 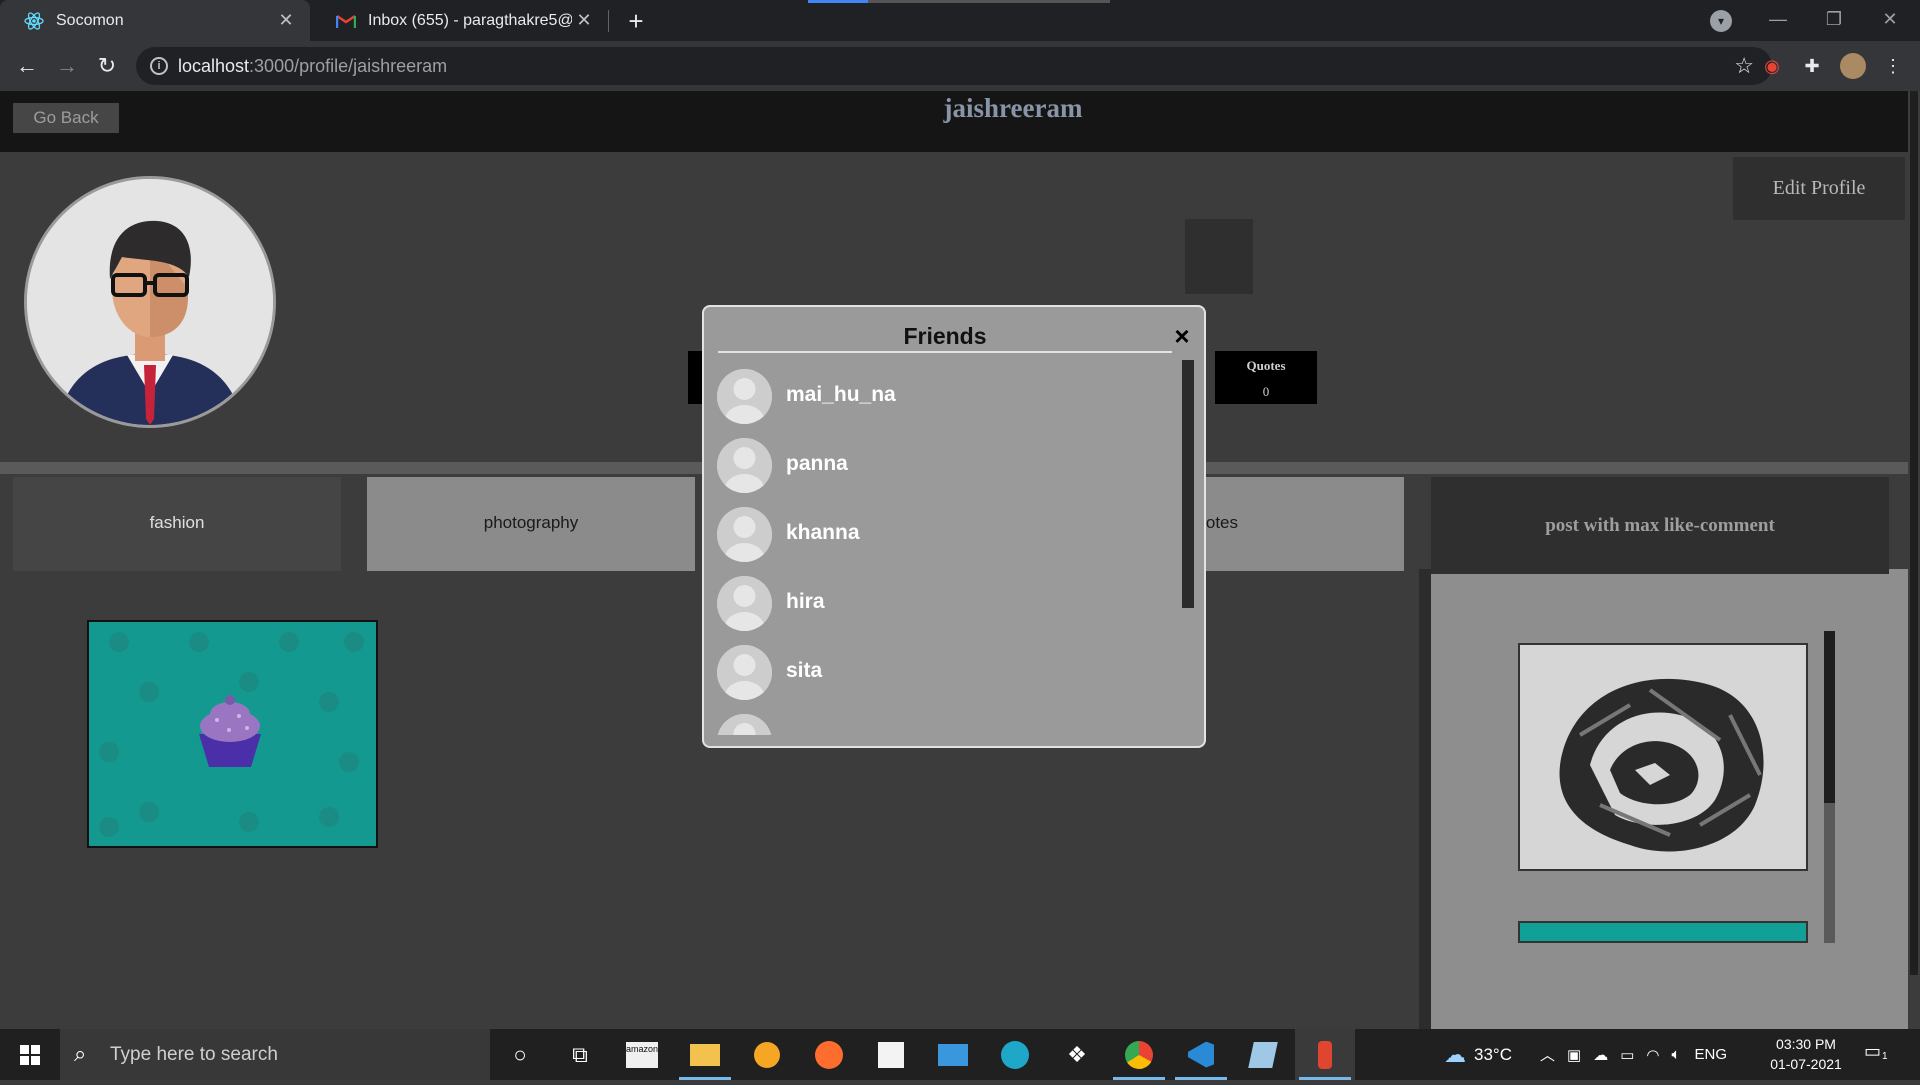 What do you see at coordinates (954, 66) in the screenshot?
I see `address-bar: i localhost:3000/profile/jaishreeram ☆` at bounding box center [954, 66].